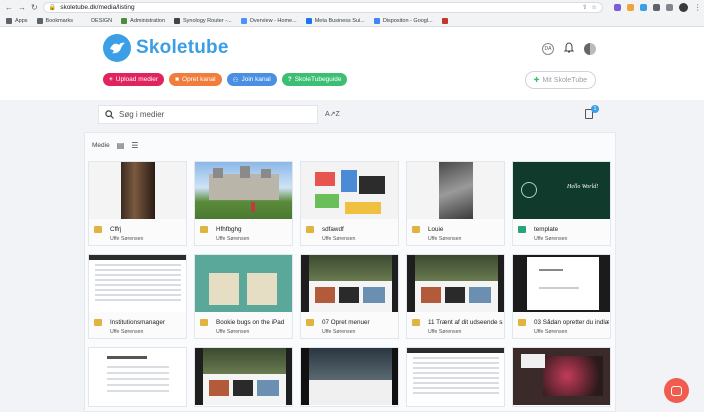 This screenshot has width=704, height=412. Describe the element at coordinates (522, 229) in the screenshot. I see `presentation-type-icon` at that location.